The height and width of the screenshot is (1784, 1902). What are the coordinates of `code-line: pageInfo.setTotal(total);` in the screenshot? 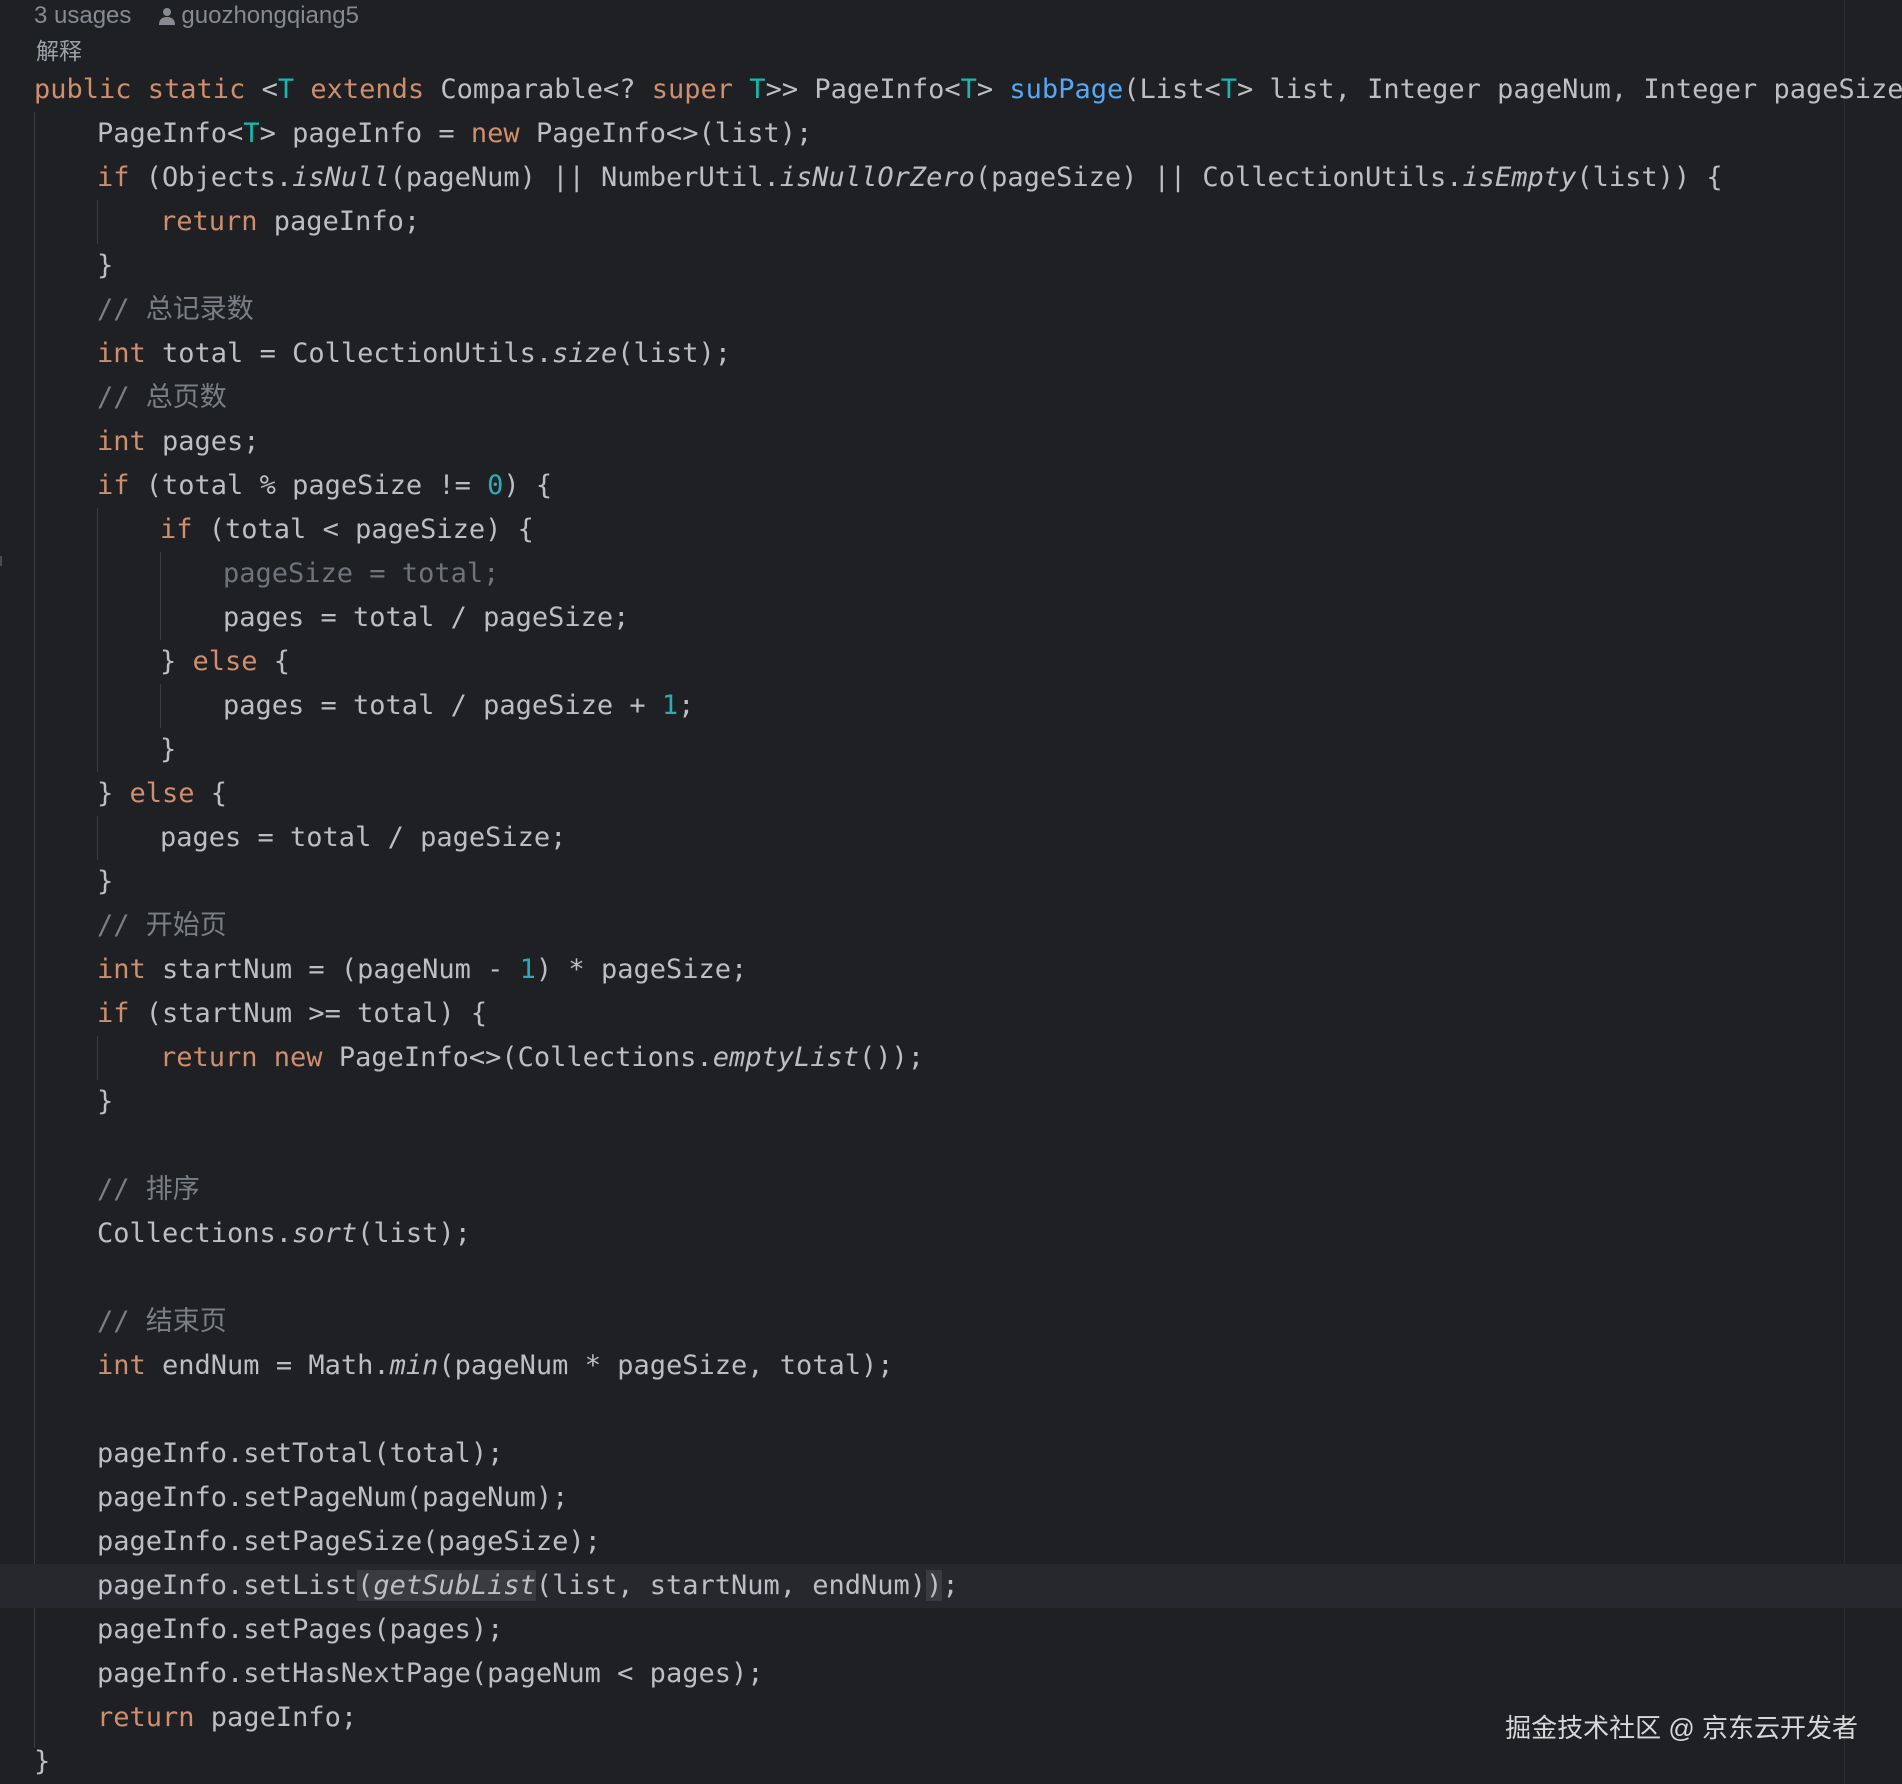 It's located at (300, 1453).